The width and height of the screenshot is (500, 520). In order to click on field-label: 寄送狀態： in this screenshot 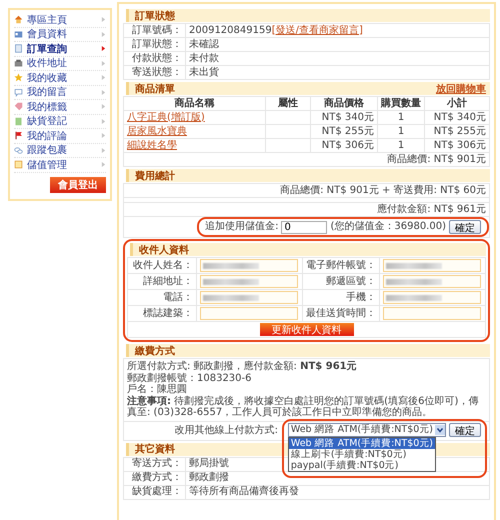, I will do `click(155, 73)`.